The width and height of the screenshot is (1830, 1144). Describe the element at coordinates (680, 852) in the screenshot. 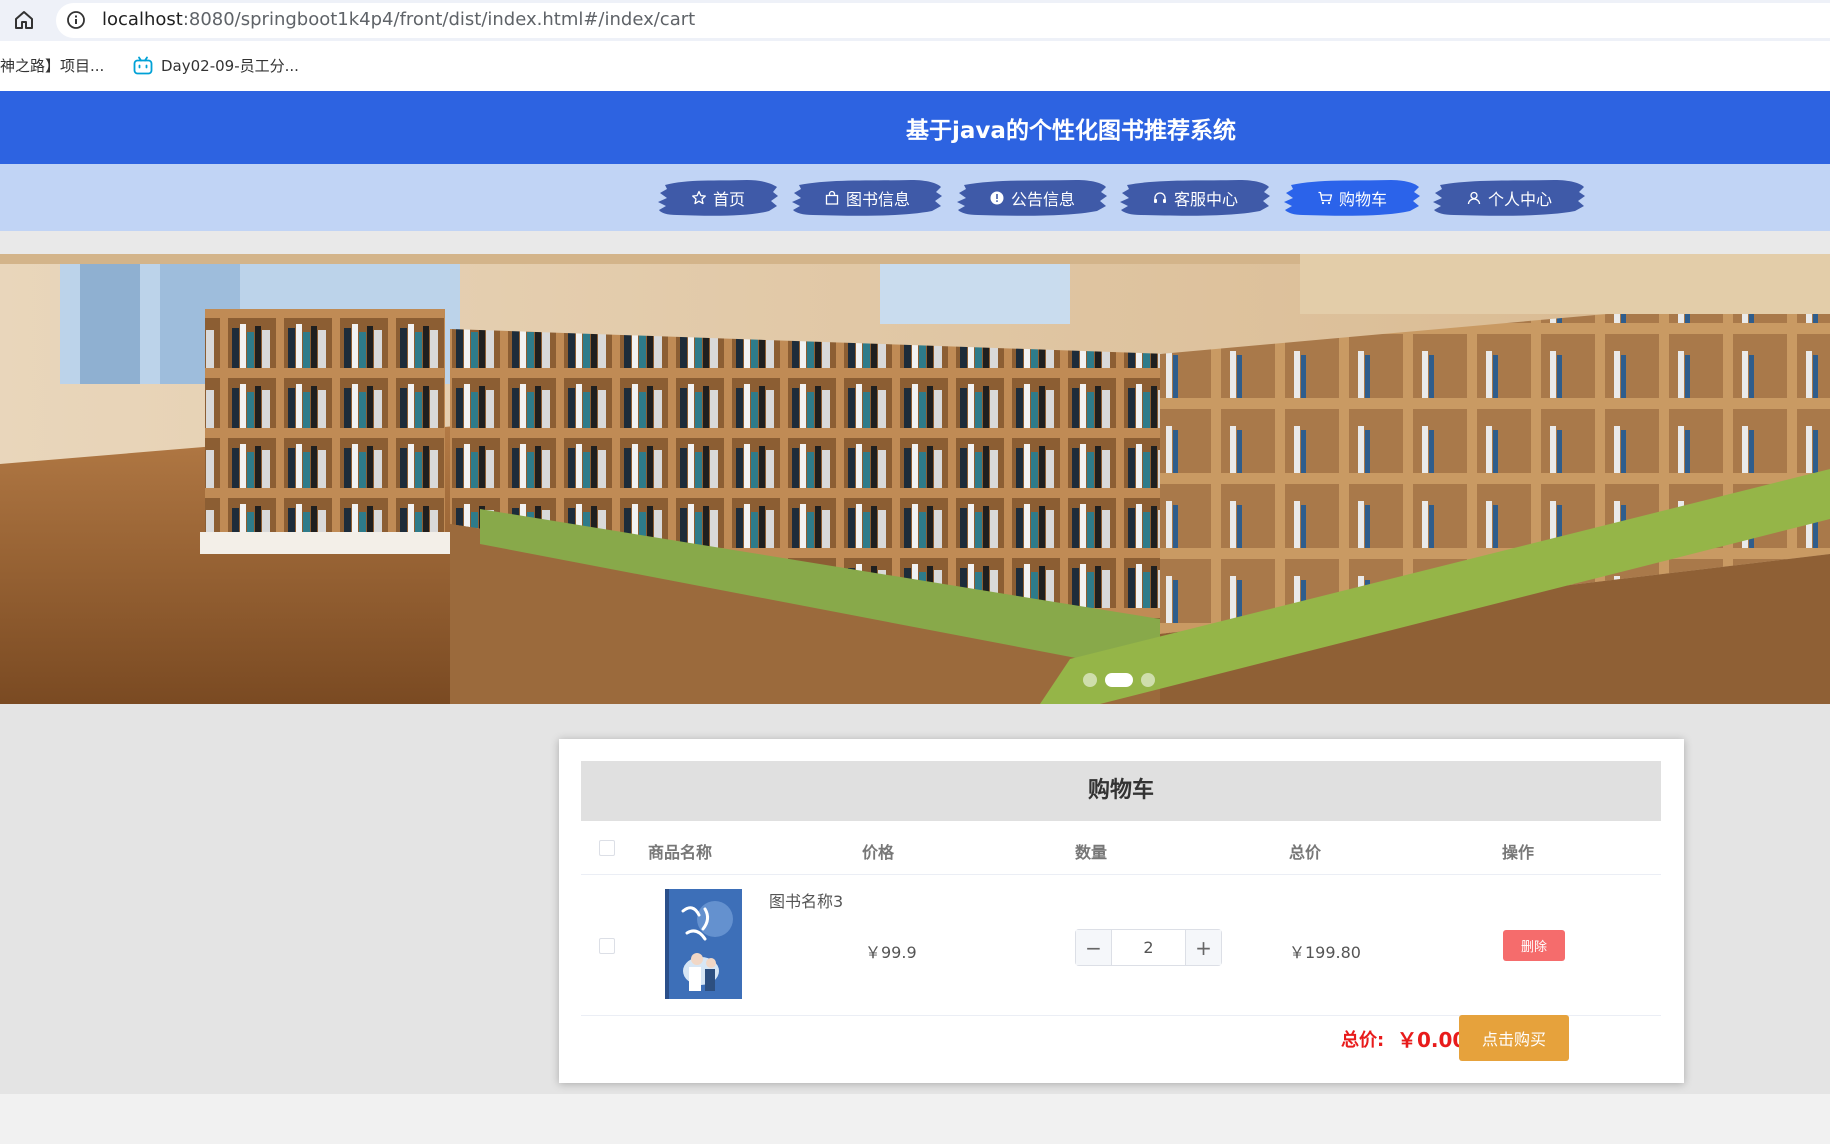

I see `column-header-name: 商品名称` at that location.